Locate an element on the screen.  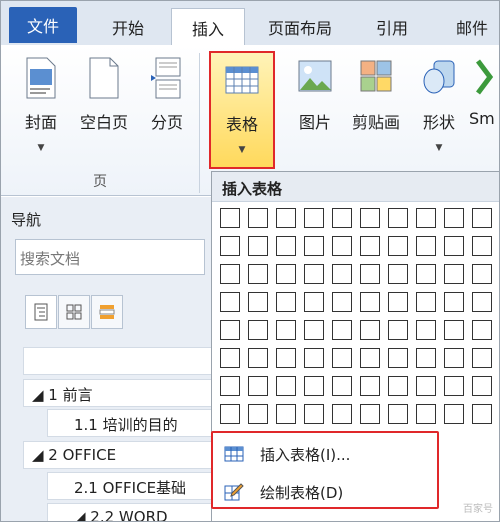
table-button: 表格 ▼ is located at coordinates (242, 110).